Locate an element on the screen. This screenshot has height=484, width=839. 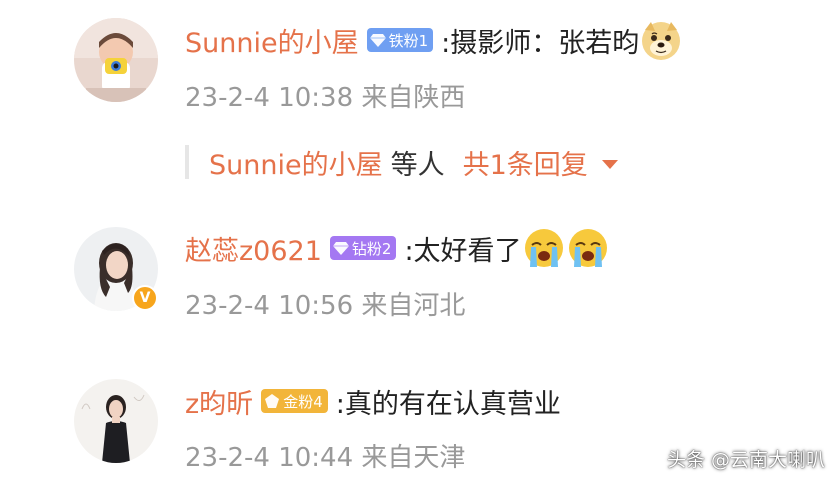
badge-label: 钻粉2 is located at coordinates (371, 248).